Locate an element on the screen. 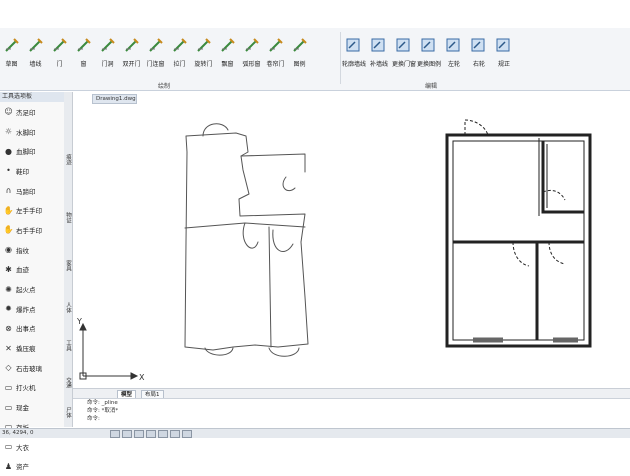  status-toggles is located at coordinates (152, 434).